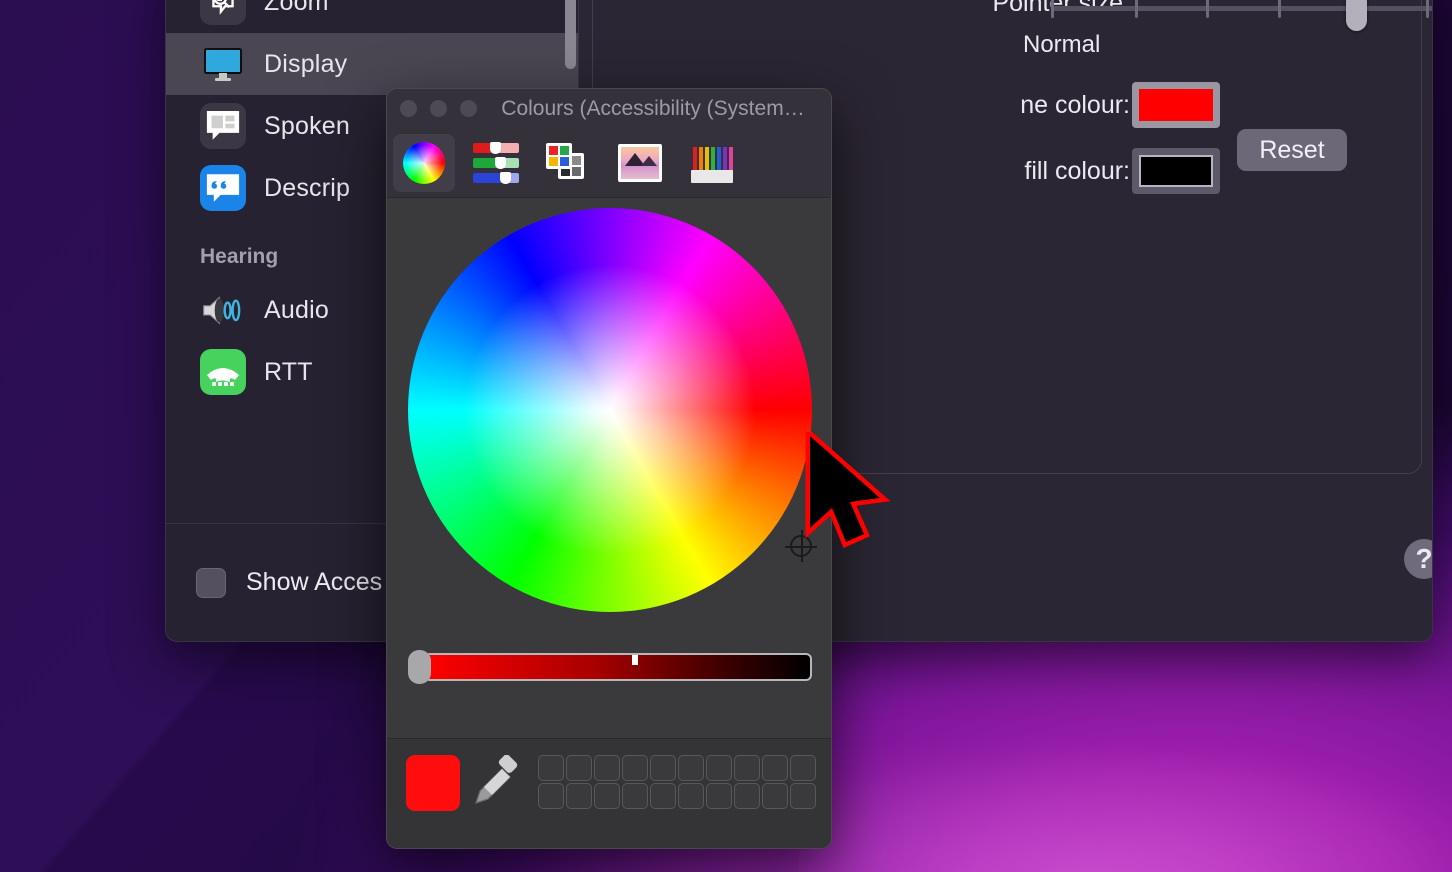 This screenshot has height=872, width=1452. What do you see at coordinates (1241, 15) in the screenshot?
I see `pointer-size-slider` at bounding box center [1241, 15].